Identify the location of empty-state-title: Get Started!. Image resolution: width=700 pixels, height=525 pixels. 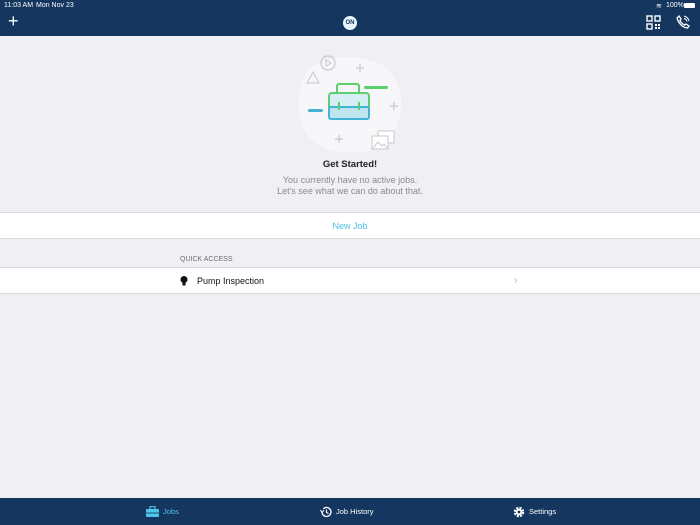
(350, 164).